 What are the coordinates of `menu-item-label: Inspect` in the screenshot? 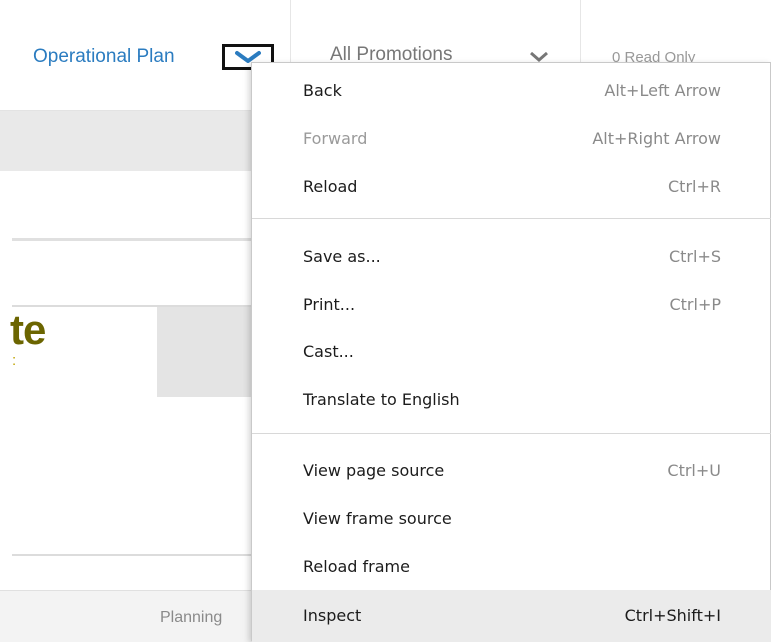 It's located at (332, 615).